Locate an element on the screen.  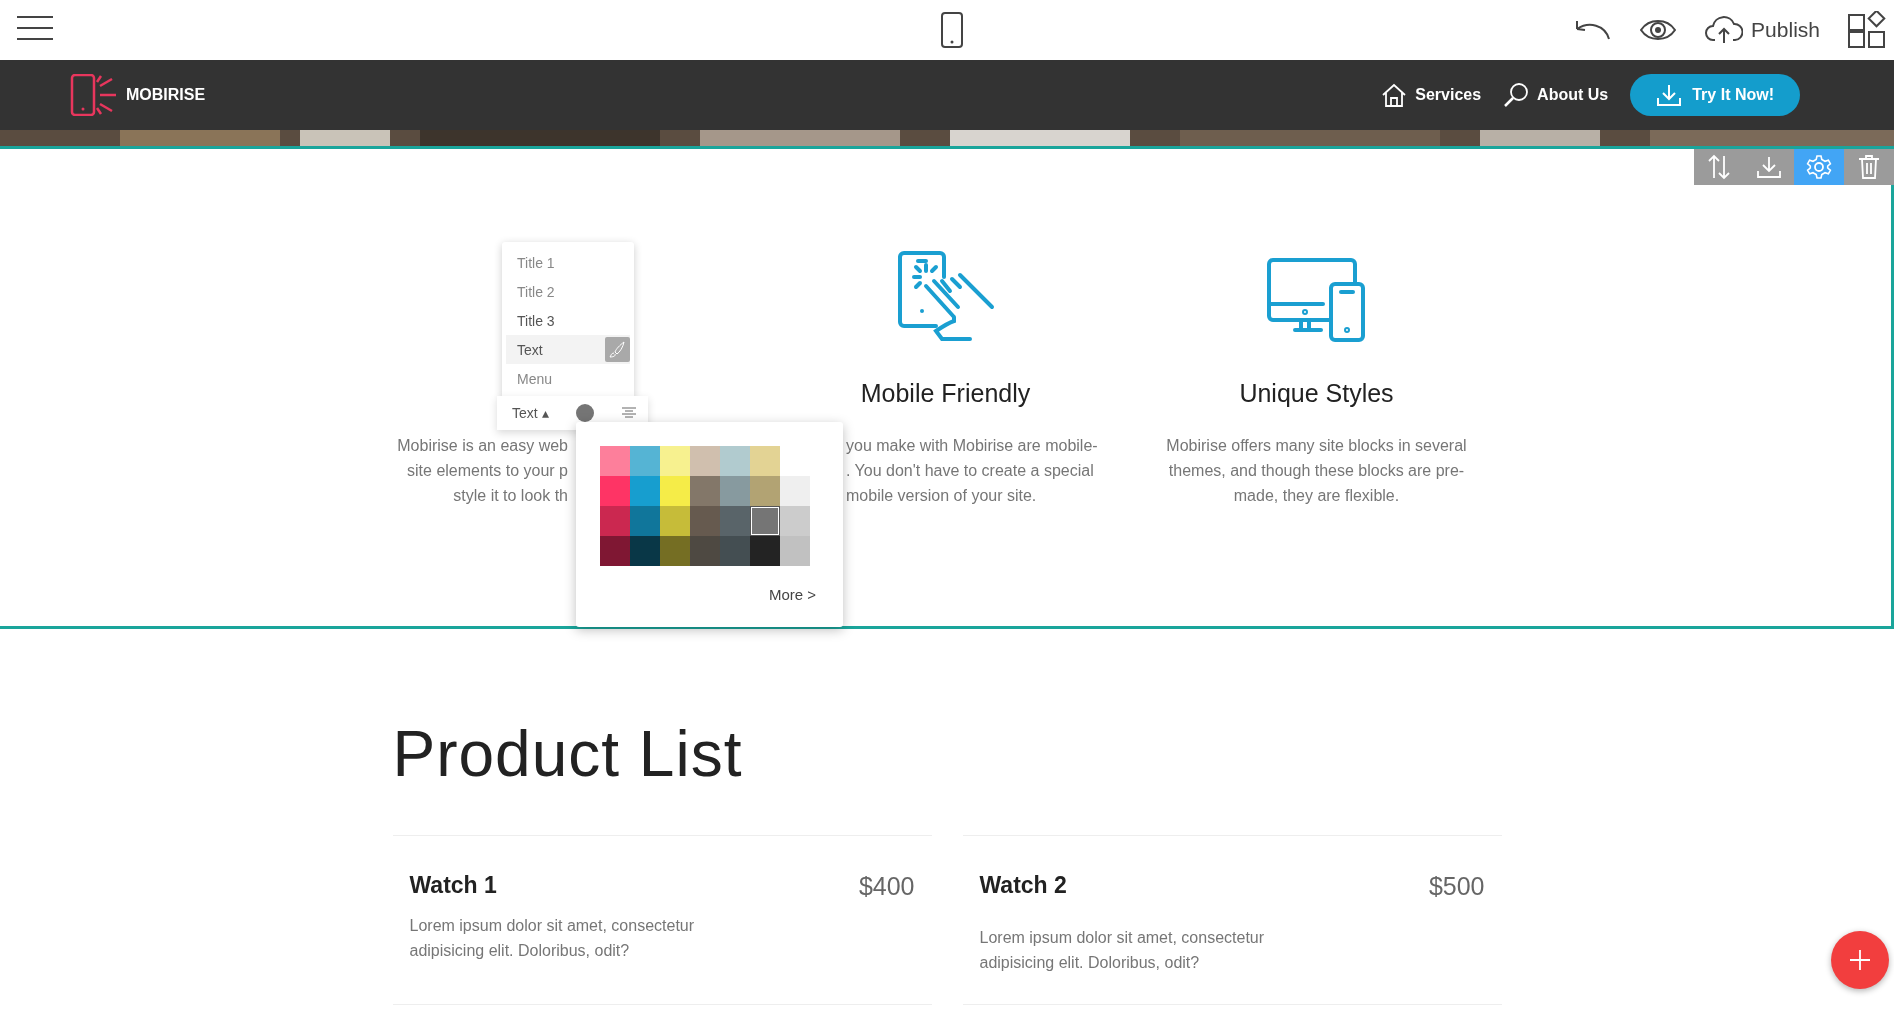
feature-description: made, they are flexible. is located at coordinates (1316, 496).